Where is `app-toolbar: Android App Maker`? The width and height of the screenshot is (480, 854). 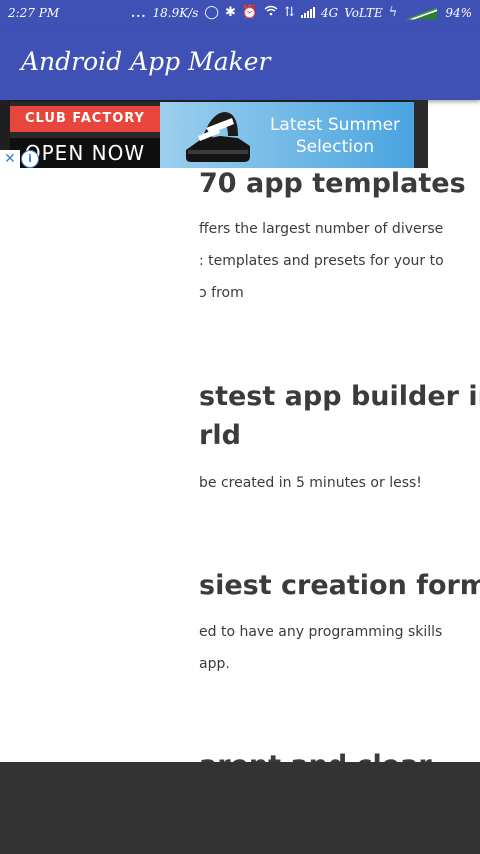
app-toolbar: Android App Maker is located at coordinates (240, 63).